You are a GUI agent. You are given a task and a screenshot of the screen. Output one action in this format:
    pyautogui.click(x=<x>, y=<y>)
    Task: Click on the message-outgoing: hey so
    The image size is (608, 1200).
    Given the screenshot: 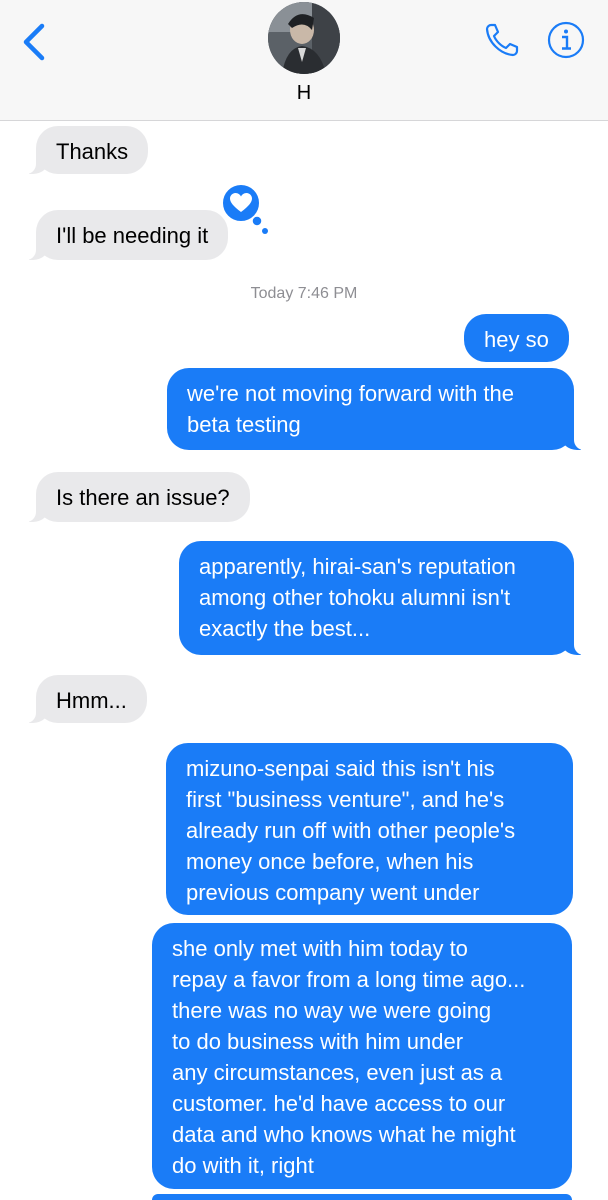 What is the action you would take?
    pyautogui.click(x=516, y=338)
    